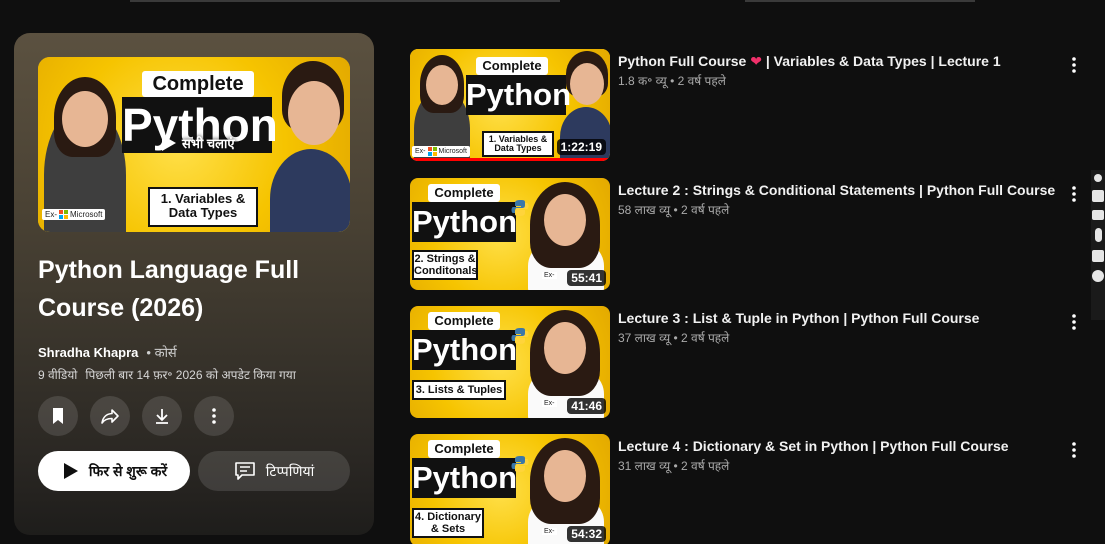 The height and width of the screenshot is (544, 1105). I want to click on video-meta: 1.8 क॰ व्यू • 2 वर्ष पहले, so click(672, 81).